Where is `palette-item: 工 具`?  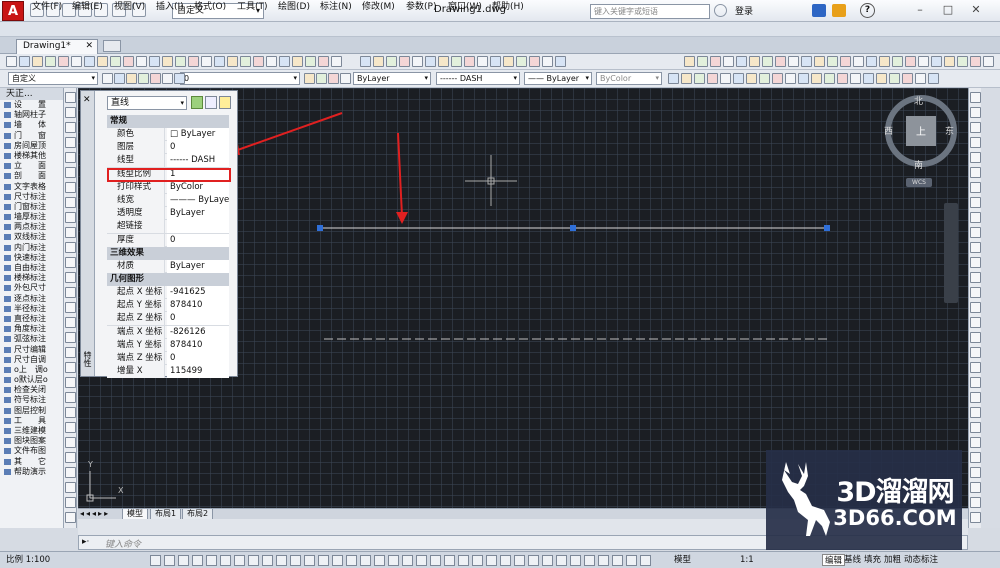 palette-item: 工 具 is located at coordinates (31, 421).